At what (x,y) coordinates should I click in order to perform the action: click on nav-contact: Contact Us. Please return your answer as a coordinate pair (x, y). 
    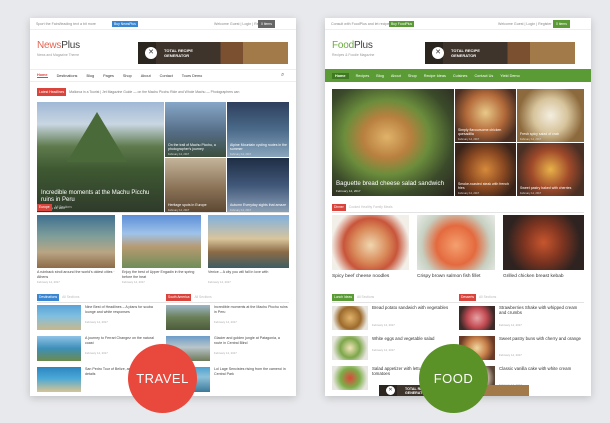
    Looking at the image, I should click on (483, 76).